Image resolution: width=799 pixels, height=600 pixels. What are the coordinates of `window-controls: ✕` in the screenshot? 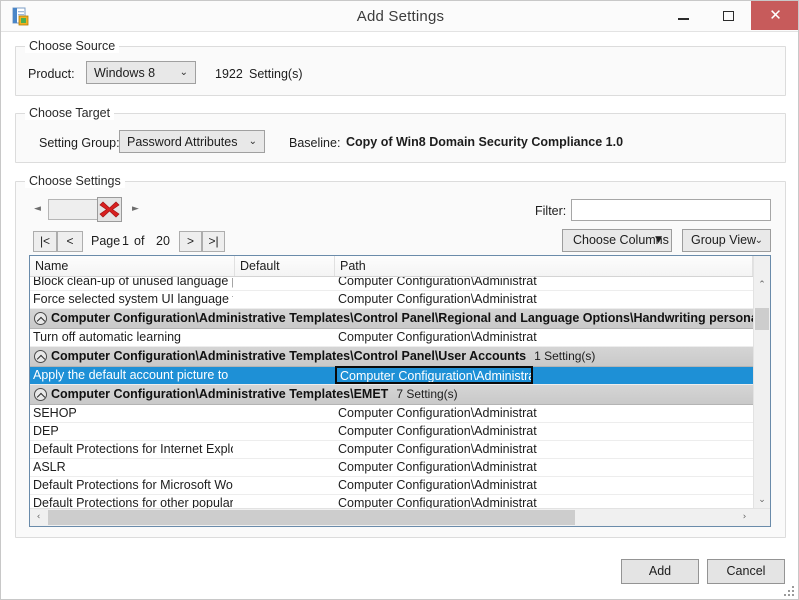 It's located at (729, 15).